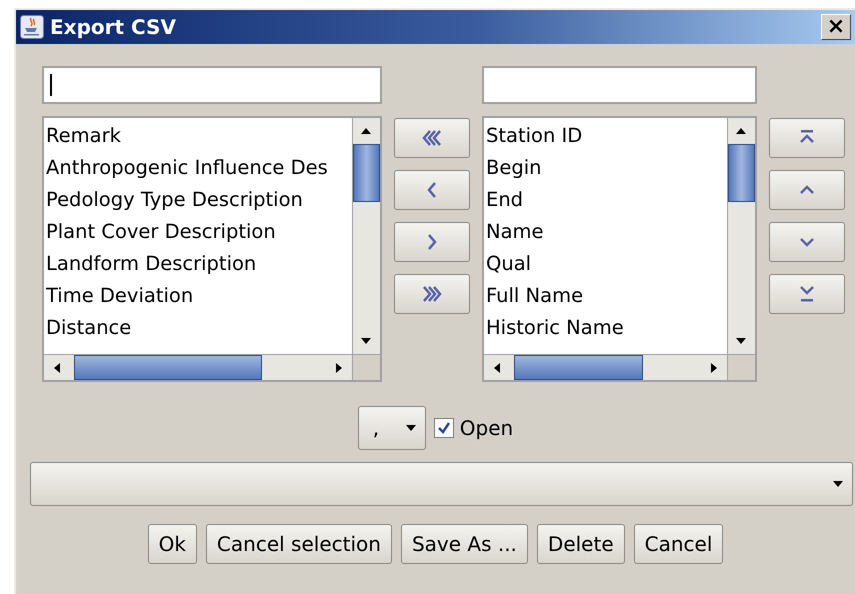  What do you see at coordinates (836, 27) in the screenshot?
I see `close-button: ×` at bounding box center [836, 27].